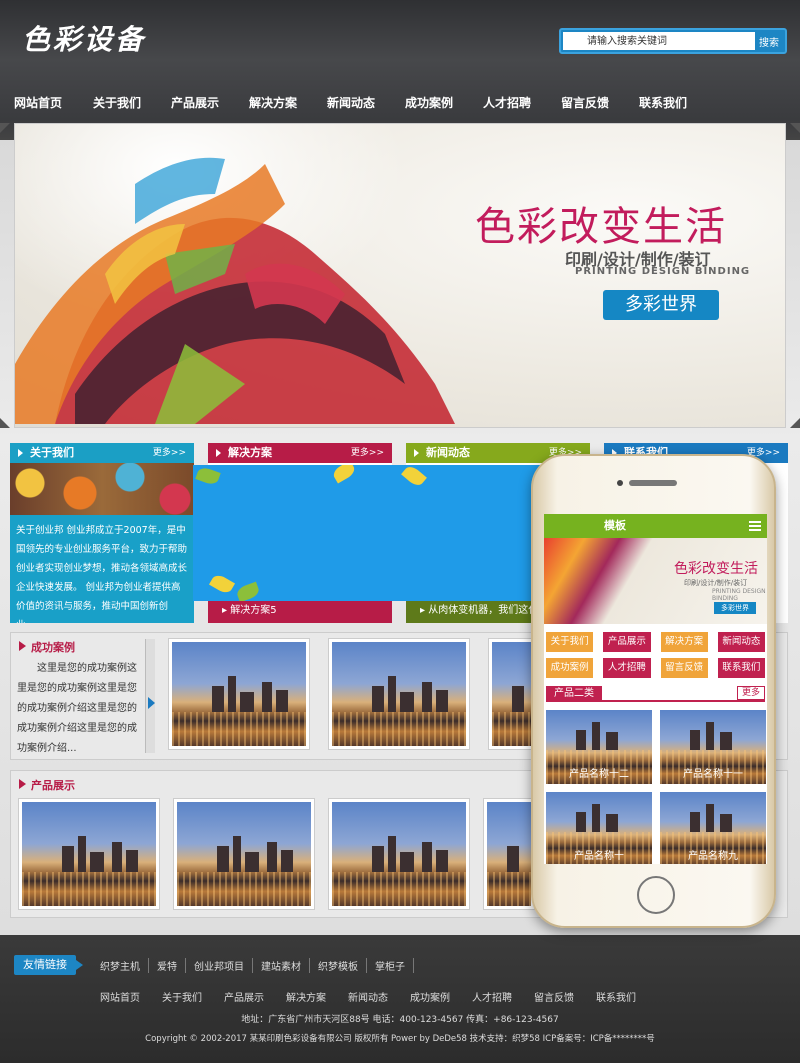 The image size is (800, 1063). What do you see at coordinates (167, 965) in the screenshot?
I see `friend-link: 爱特` at bounding box center [167, 965].